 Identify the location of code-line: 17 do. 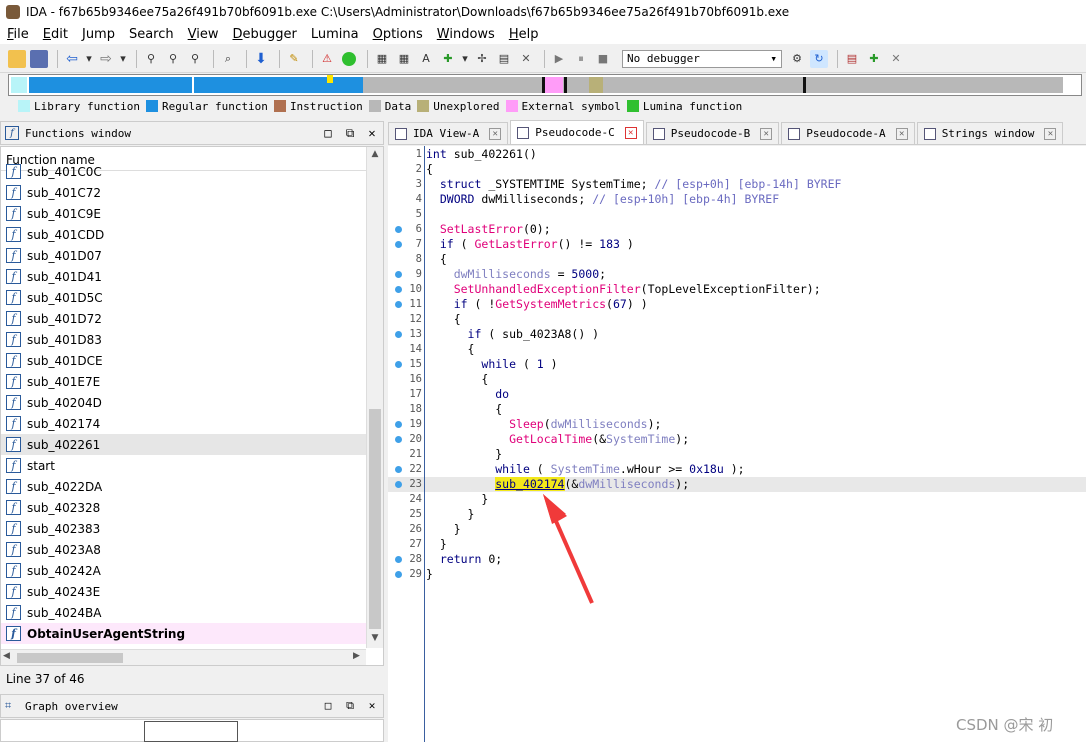
(737, 394).